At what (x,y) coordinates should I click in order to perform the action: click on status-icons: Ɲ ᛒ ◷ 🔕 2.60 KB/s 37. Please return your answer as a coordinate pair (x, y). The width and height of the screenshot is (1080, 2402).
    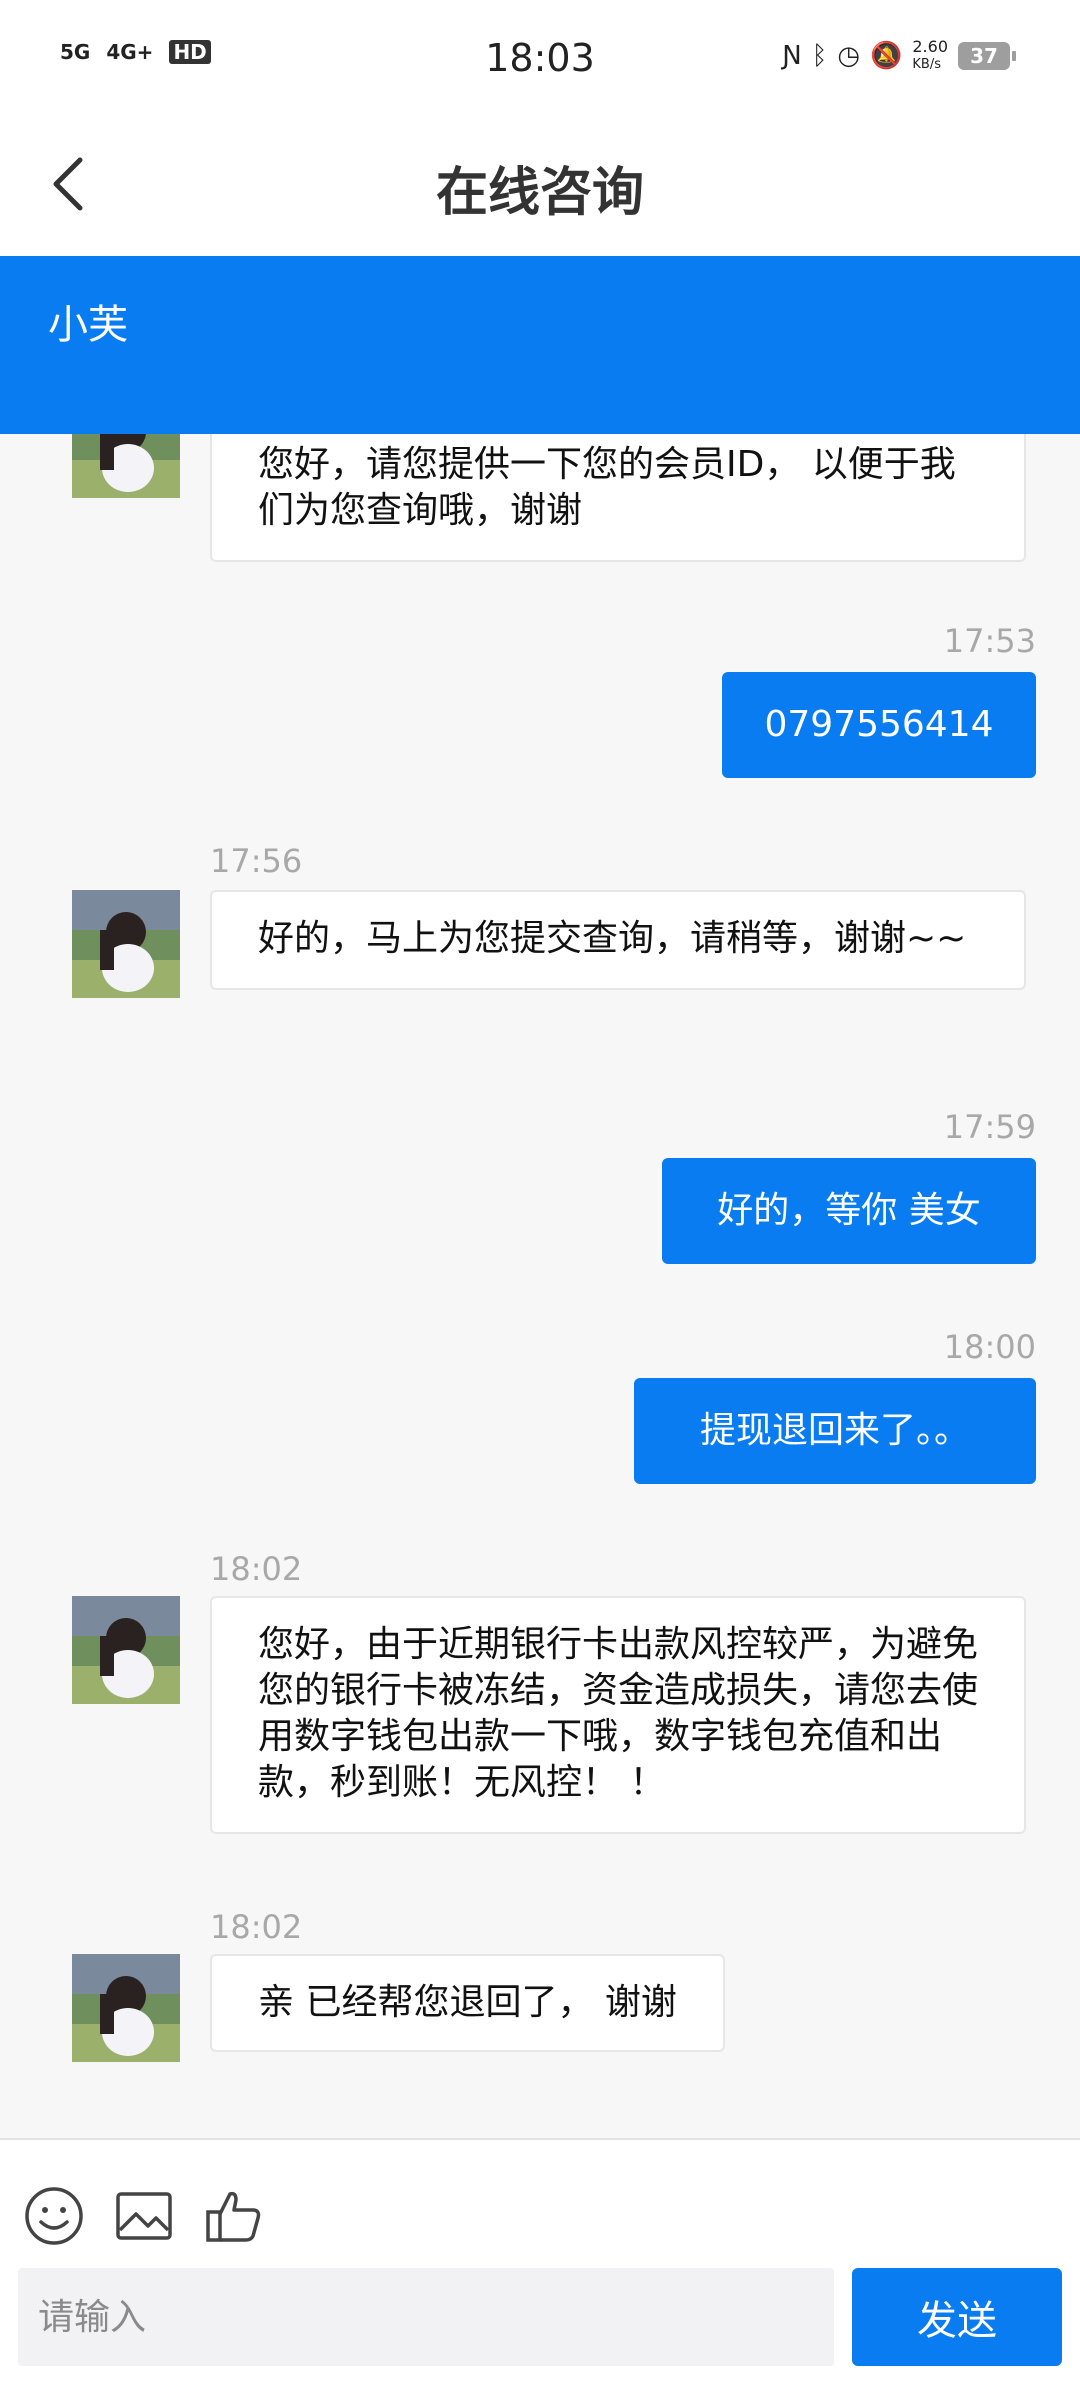
    Looking at the image, I should click on (899, 55).